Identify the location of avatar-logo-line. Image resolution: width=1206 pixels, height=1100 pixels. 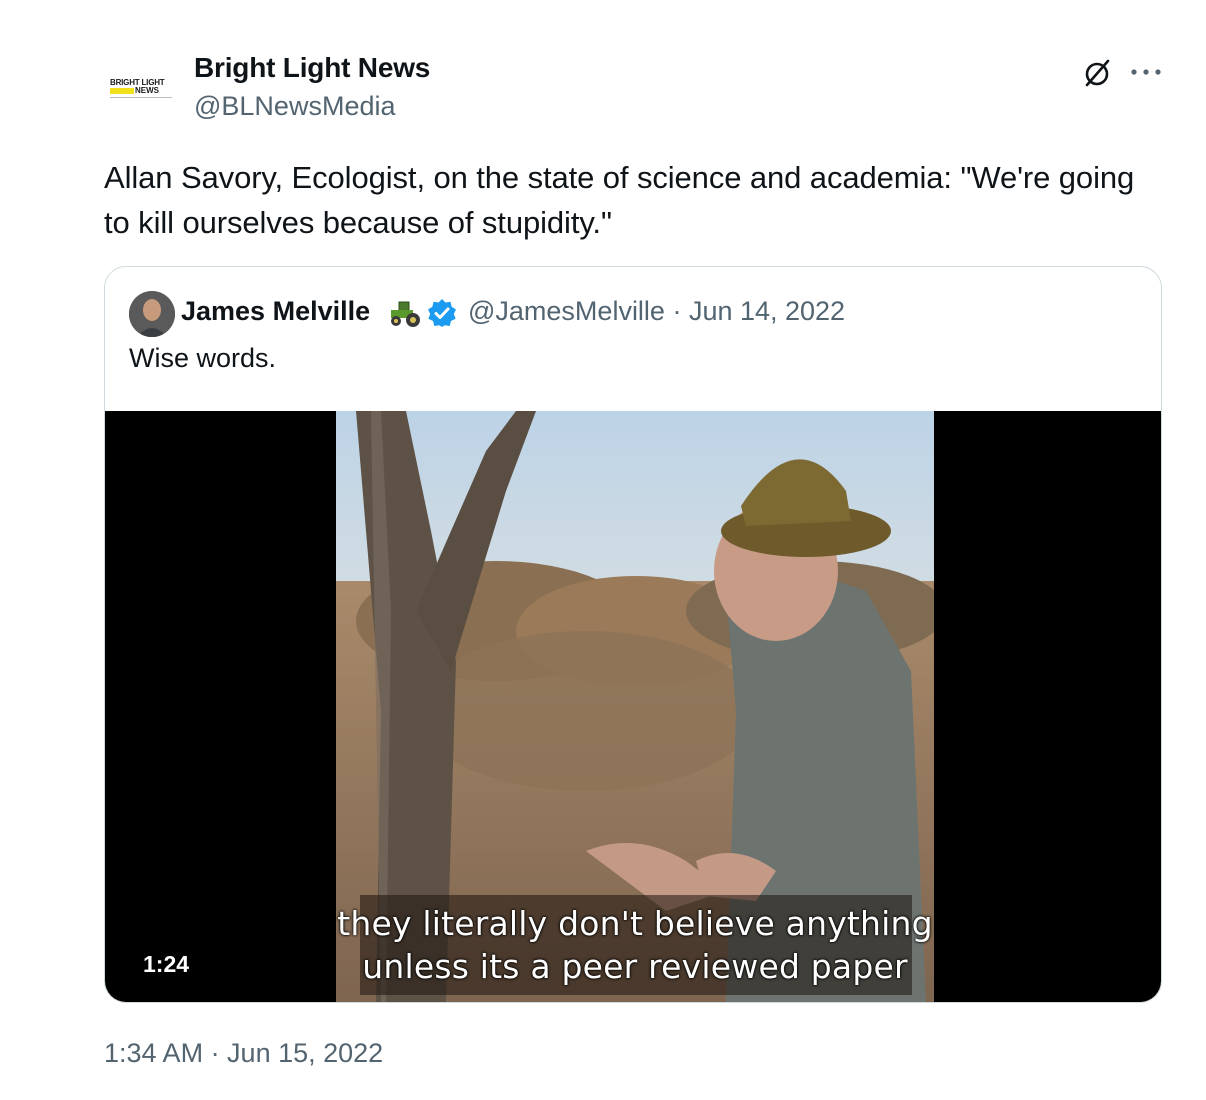
(141, 97).